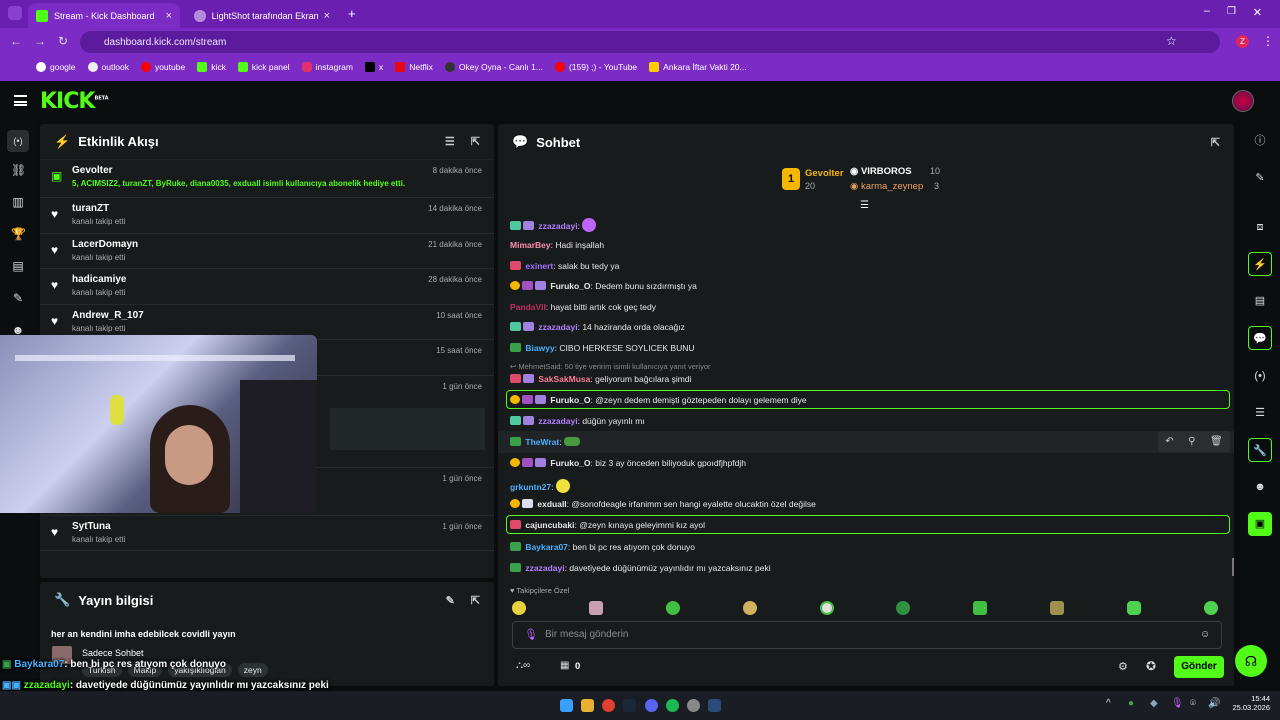  Describe the element at coordinates (1243, 101) in the screenshot. I see `user-avatar` at that location.